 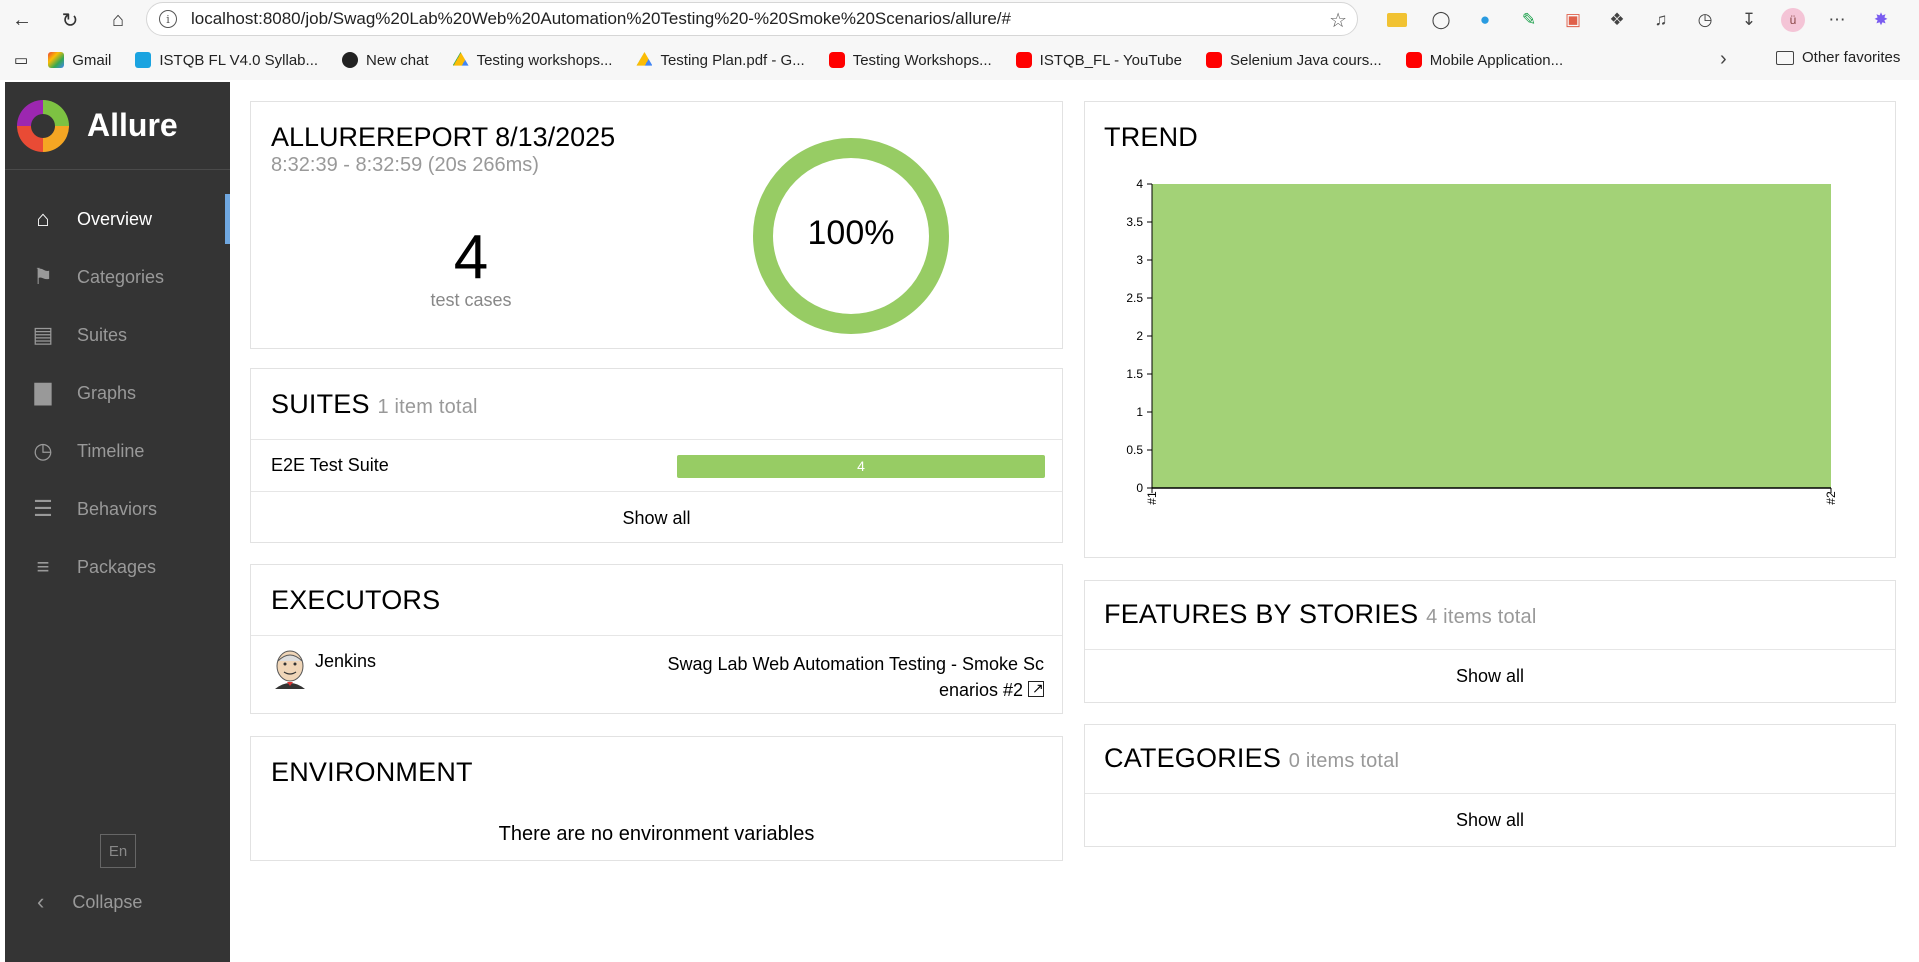 What do you see at coordinates (290, 669) in the screenshot?
I see `jenkins-avatar-icon` at bounding box center [290, 669].